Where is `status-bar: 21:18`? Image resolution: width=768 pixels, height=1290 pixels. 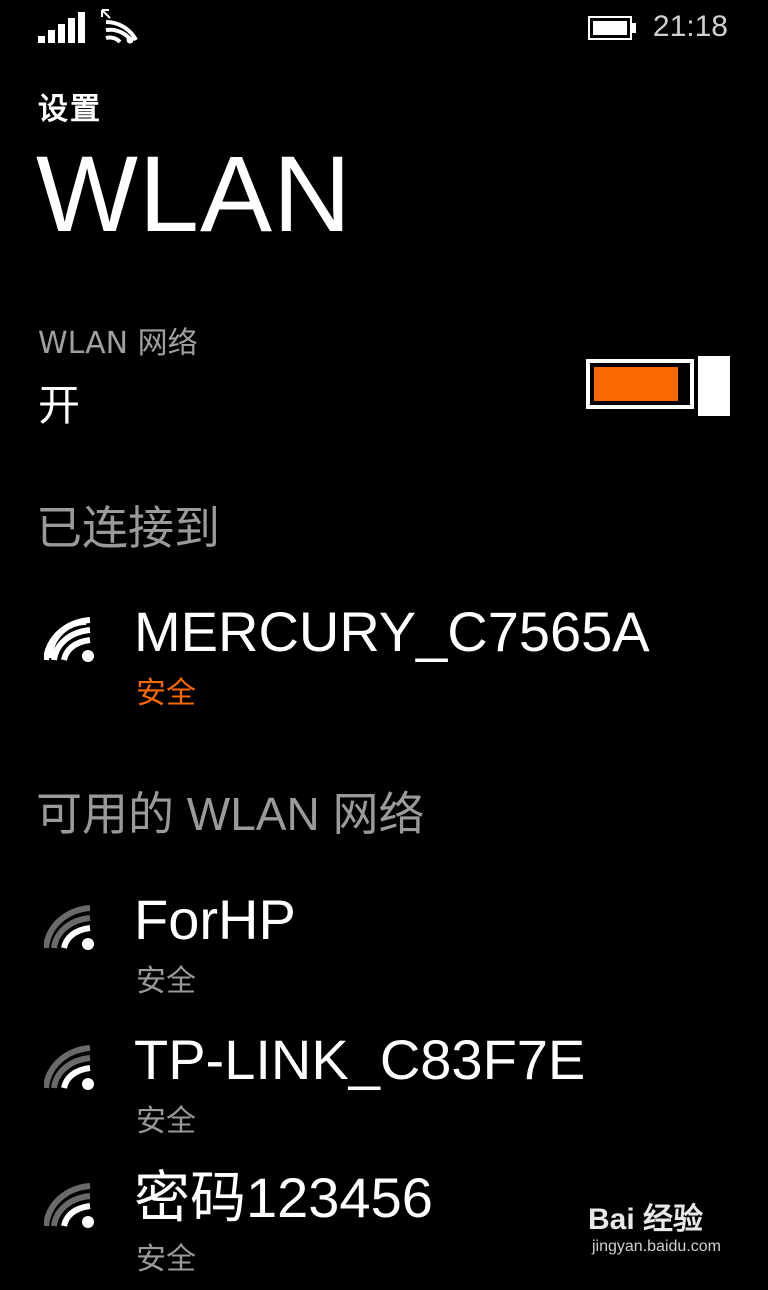 status-bar: 21:18 is located at coordinates (384, 28).